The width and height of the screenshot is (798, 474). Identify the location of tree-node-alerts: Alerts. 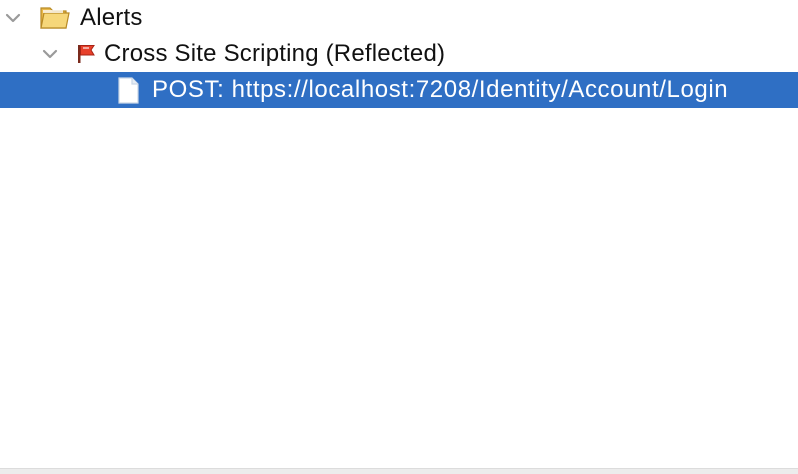
(399, 18).